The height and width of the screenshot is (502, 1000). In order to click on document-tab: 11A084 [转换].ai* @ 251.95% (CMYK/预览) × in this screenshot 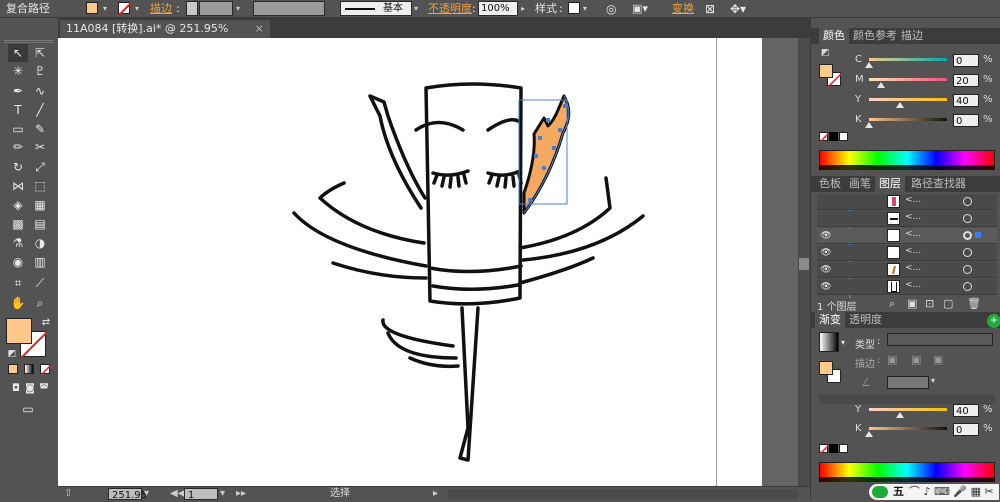, I will do `click(165, 36)`.